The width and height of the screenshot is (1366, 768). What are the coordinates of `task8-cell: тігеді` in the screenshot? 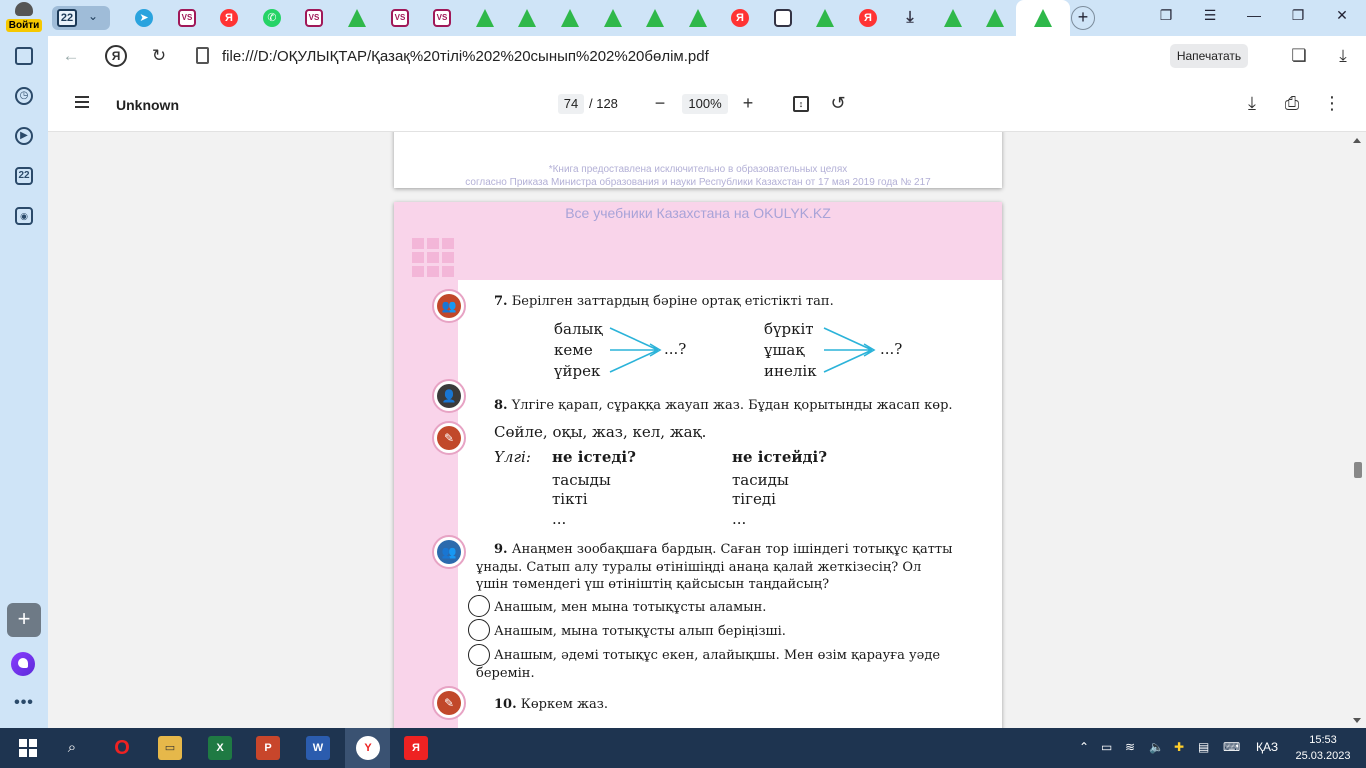 It's located at (754, 499).